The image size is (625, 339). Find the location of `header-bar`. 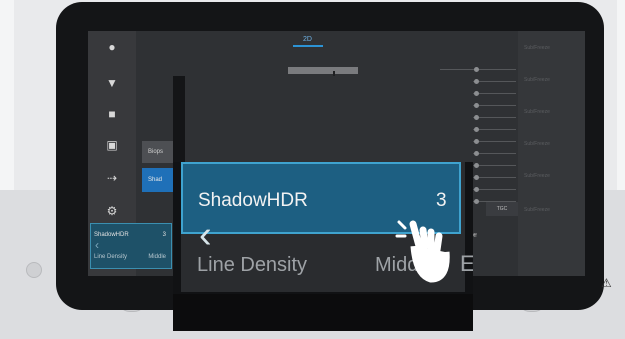

header-bar is located at coordinates (323, 70).